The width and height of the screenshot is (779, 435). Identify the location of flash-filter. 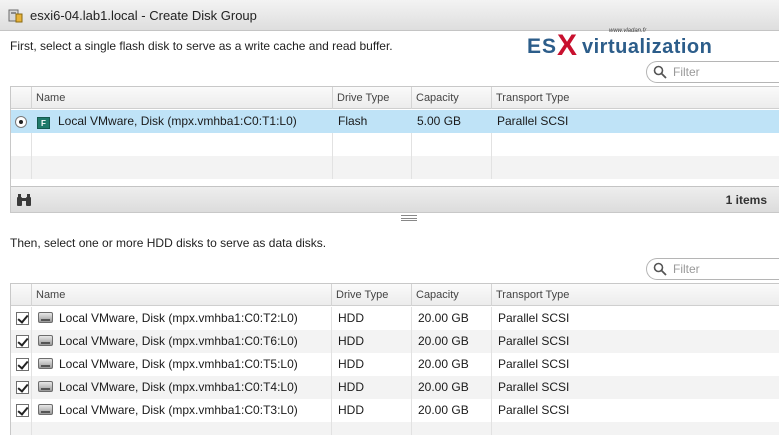
(712, 72).